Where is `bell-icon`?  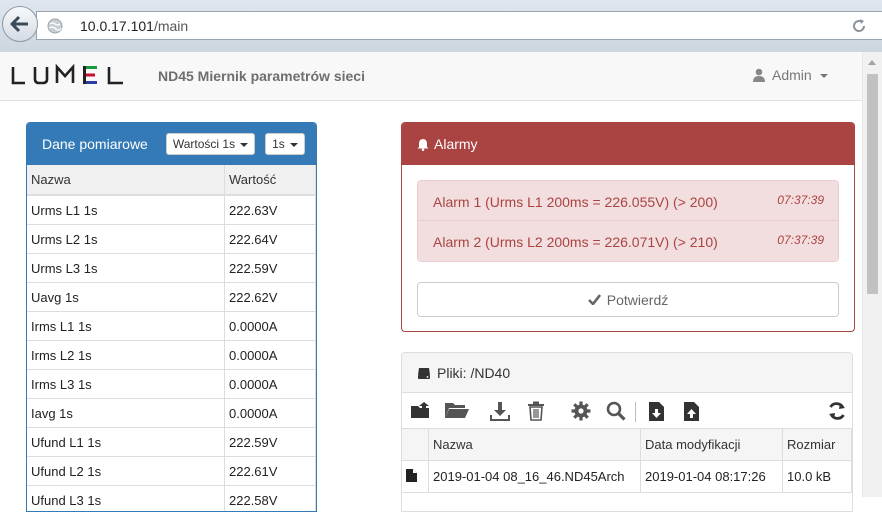
bell-icon is located at coordinates (423, 144).